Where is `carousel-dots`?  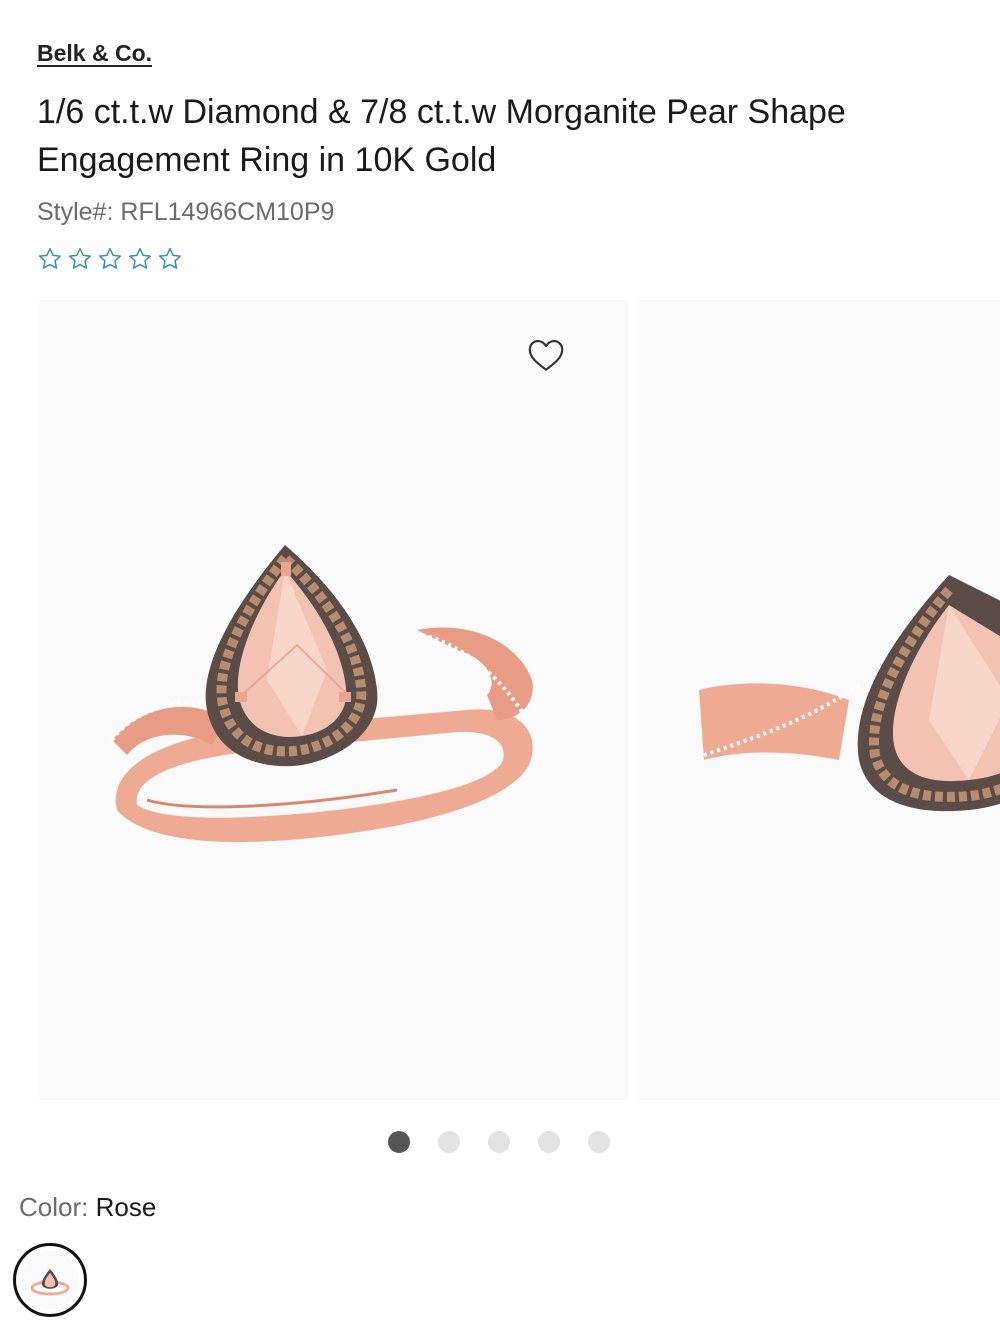 carousel-dots is located at coordinates (499, 1142).